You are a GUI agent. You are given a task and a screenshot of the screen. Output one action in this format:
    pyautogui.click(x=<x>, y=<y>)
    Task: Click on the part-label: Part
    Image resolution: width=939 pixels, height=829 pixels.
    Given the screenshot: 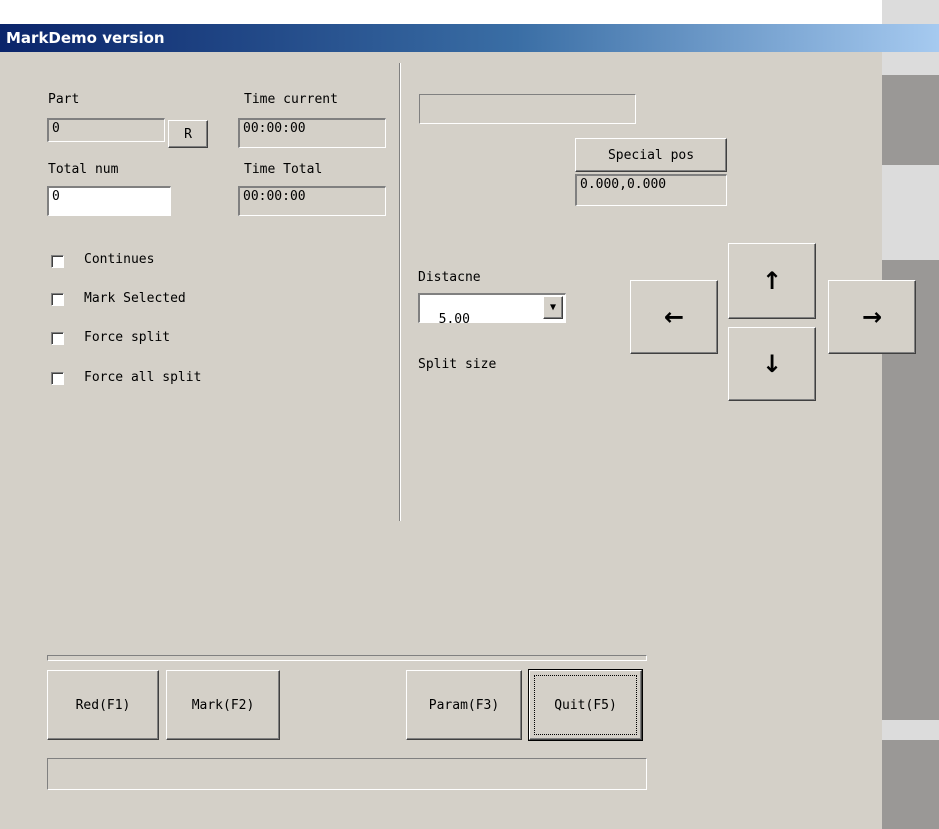 What is the action you would take?
    pyautogui.click(x=64, y=99)
    